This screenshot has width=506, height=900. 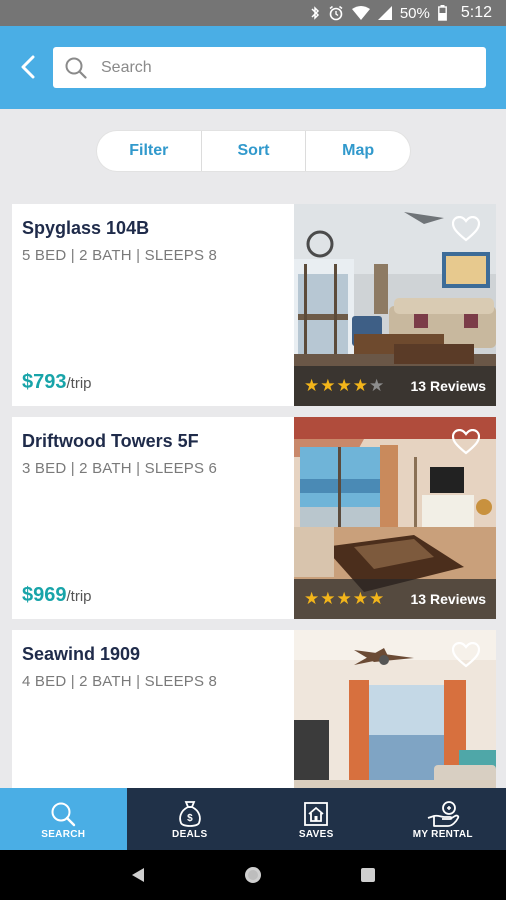 What do you see at coordinates (384, 13) in the screenshot?
I see `cell-signal-icon` at bounding box center [384, 13].